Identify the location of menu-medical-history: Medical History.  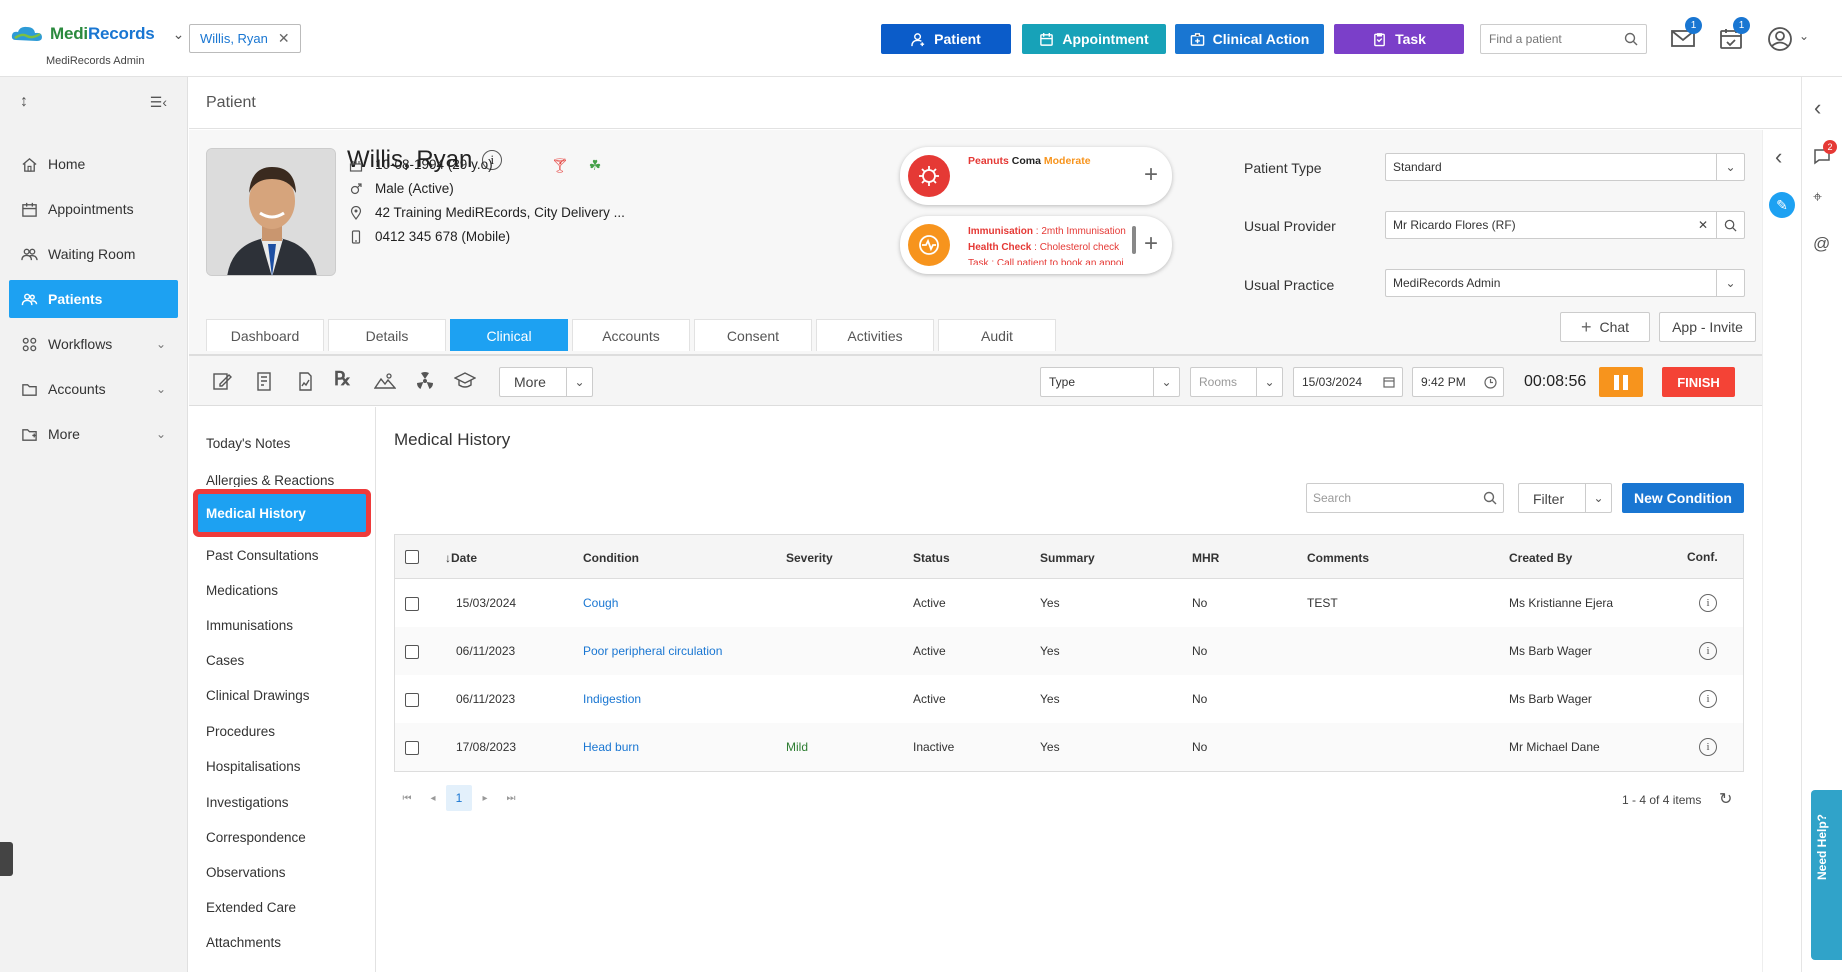
(282, 513).